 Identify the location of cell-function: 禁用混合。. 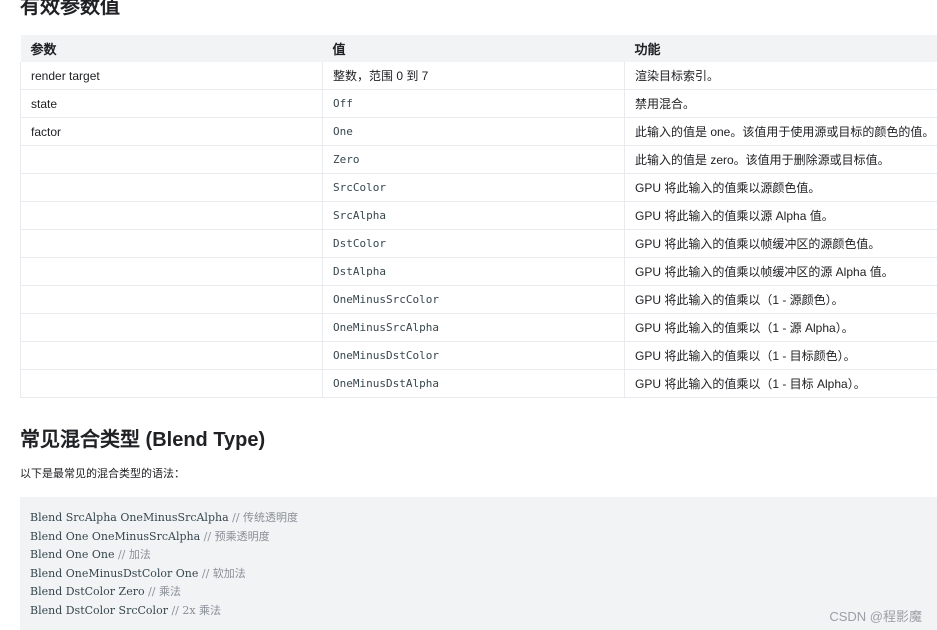
(780, 103).